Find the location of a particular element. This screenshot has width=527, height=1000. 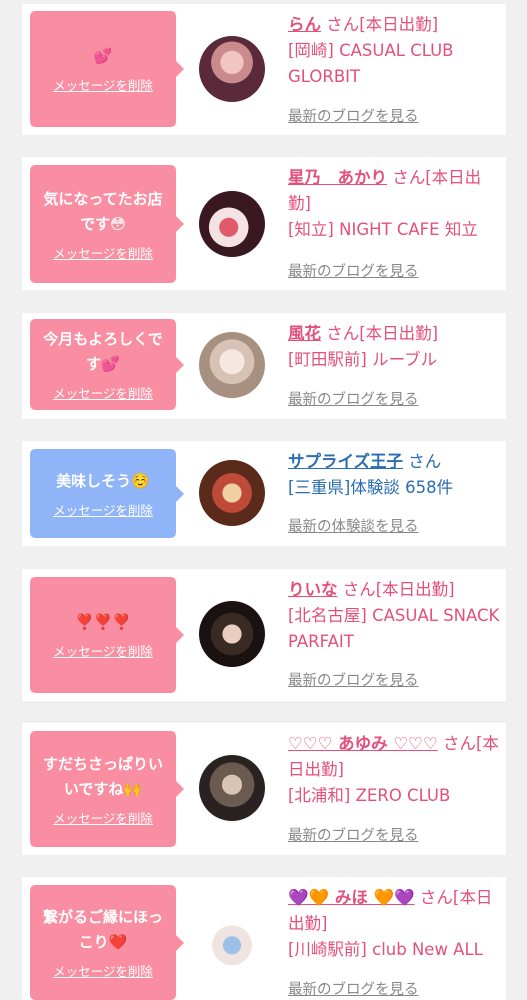

shop-name: [川崎駅前] club New ALL is located at coordinates (385, 949).